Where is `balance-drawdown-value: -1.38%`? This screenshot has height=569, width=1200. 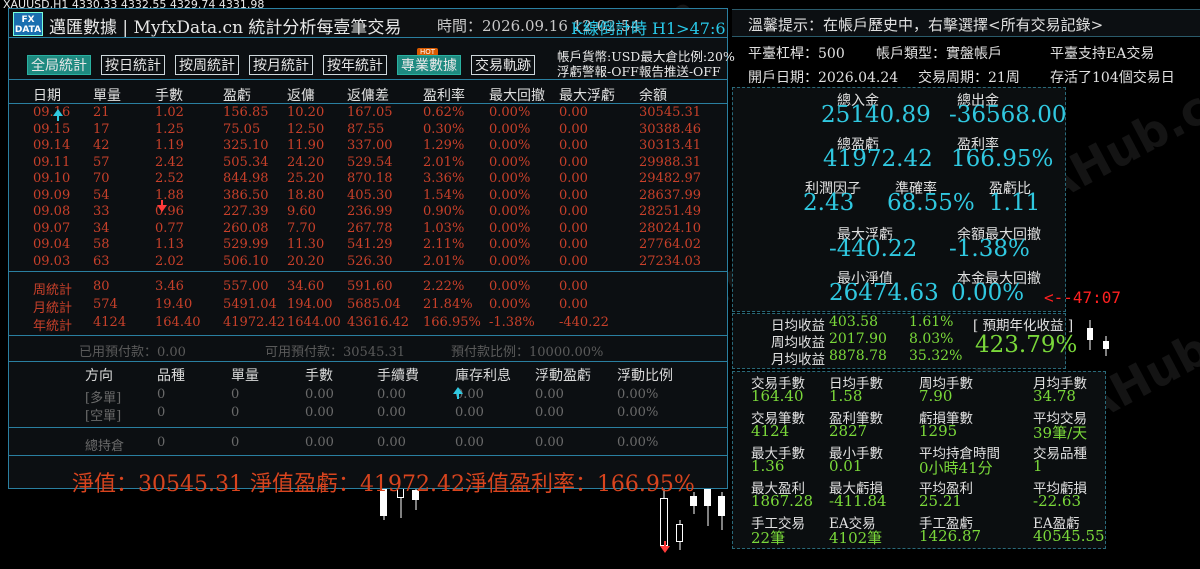 balance-drawdown-value: -1.38% is located at coordinates (989, 249).